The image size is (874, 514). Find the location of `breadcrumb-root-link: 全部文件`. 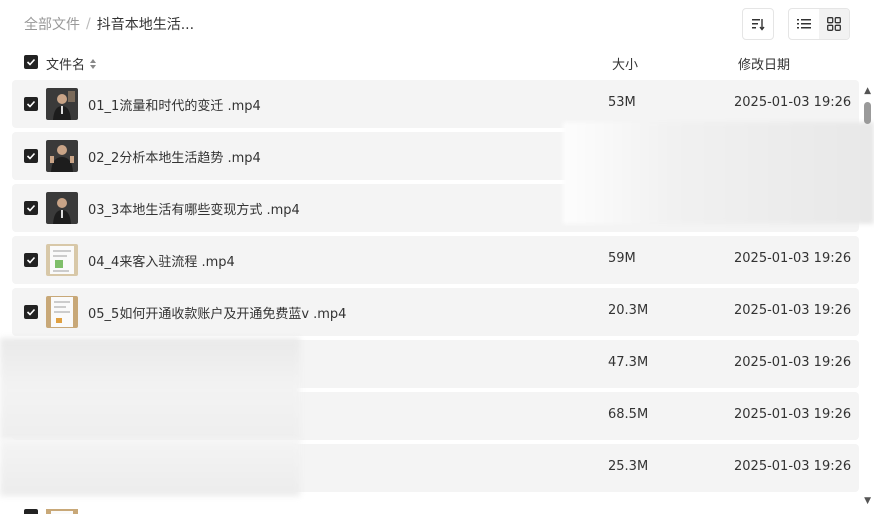

breadcrumb-root-link: 全部文件 is located at coordinates (52, 24).